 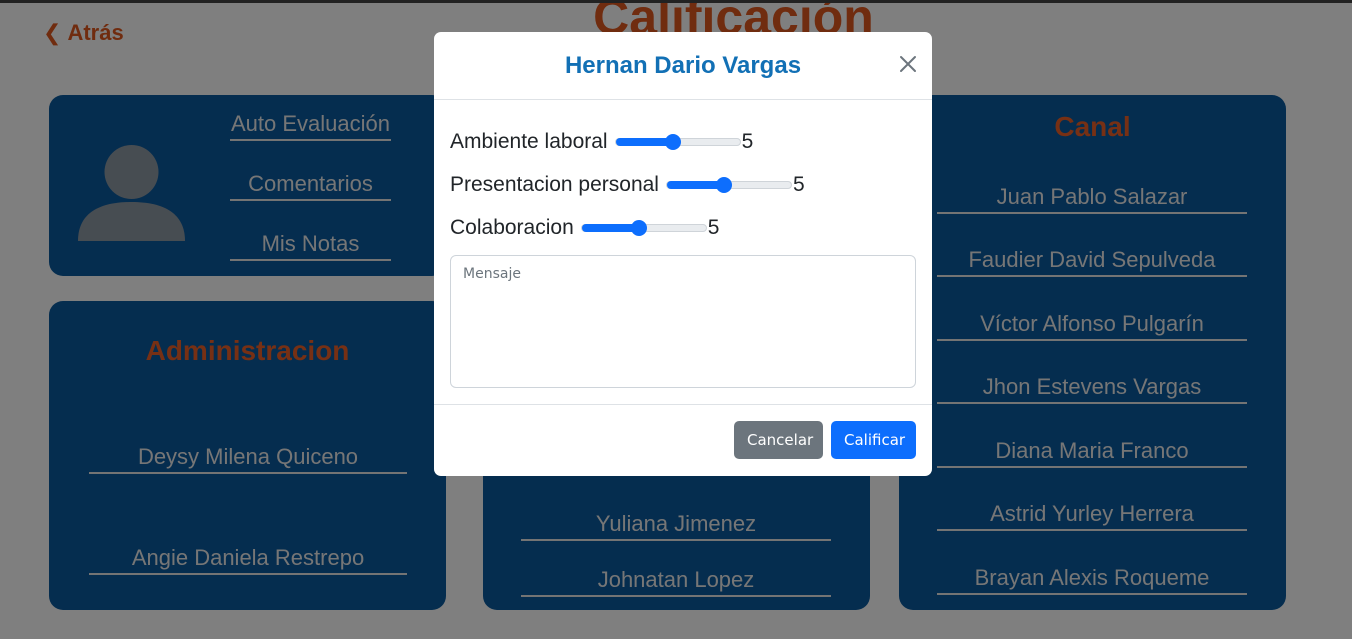 I want to click on criterion-row: Colaboracion 5, so click(x=584, y=228).